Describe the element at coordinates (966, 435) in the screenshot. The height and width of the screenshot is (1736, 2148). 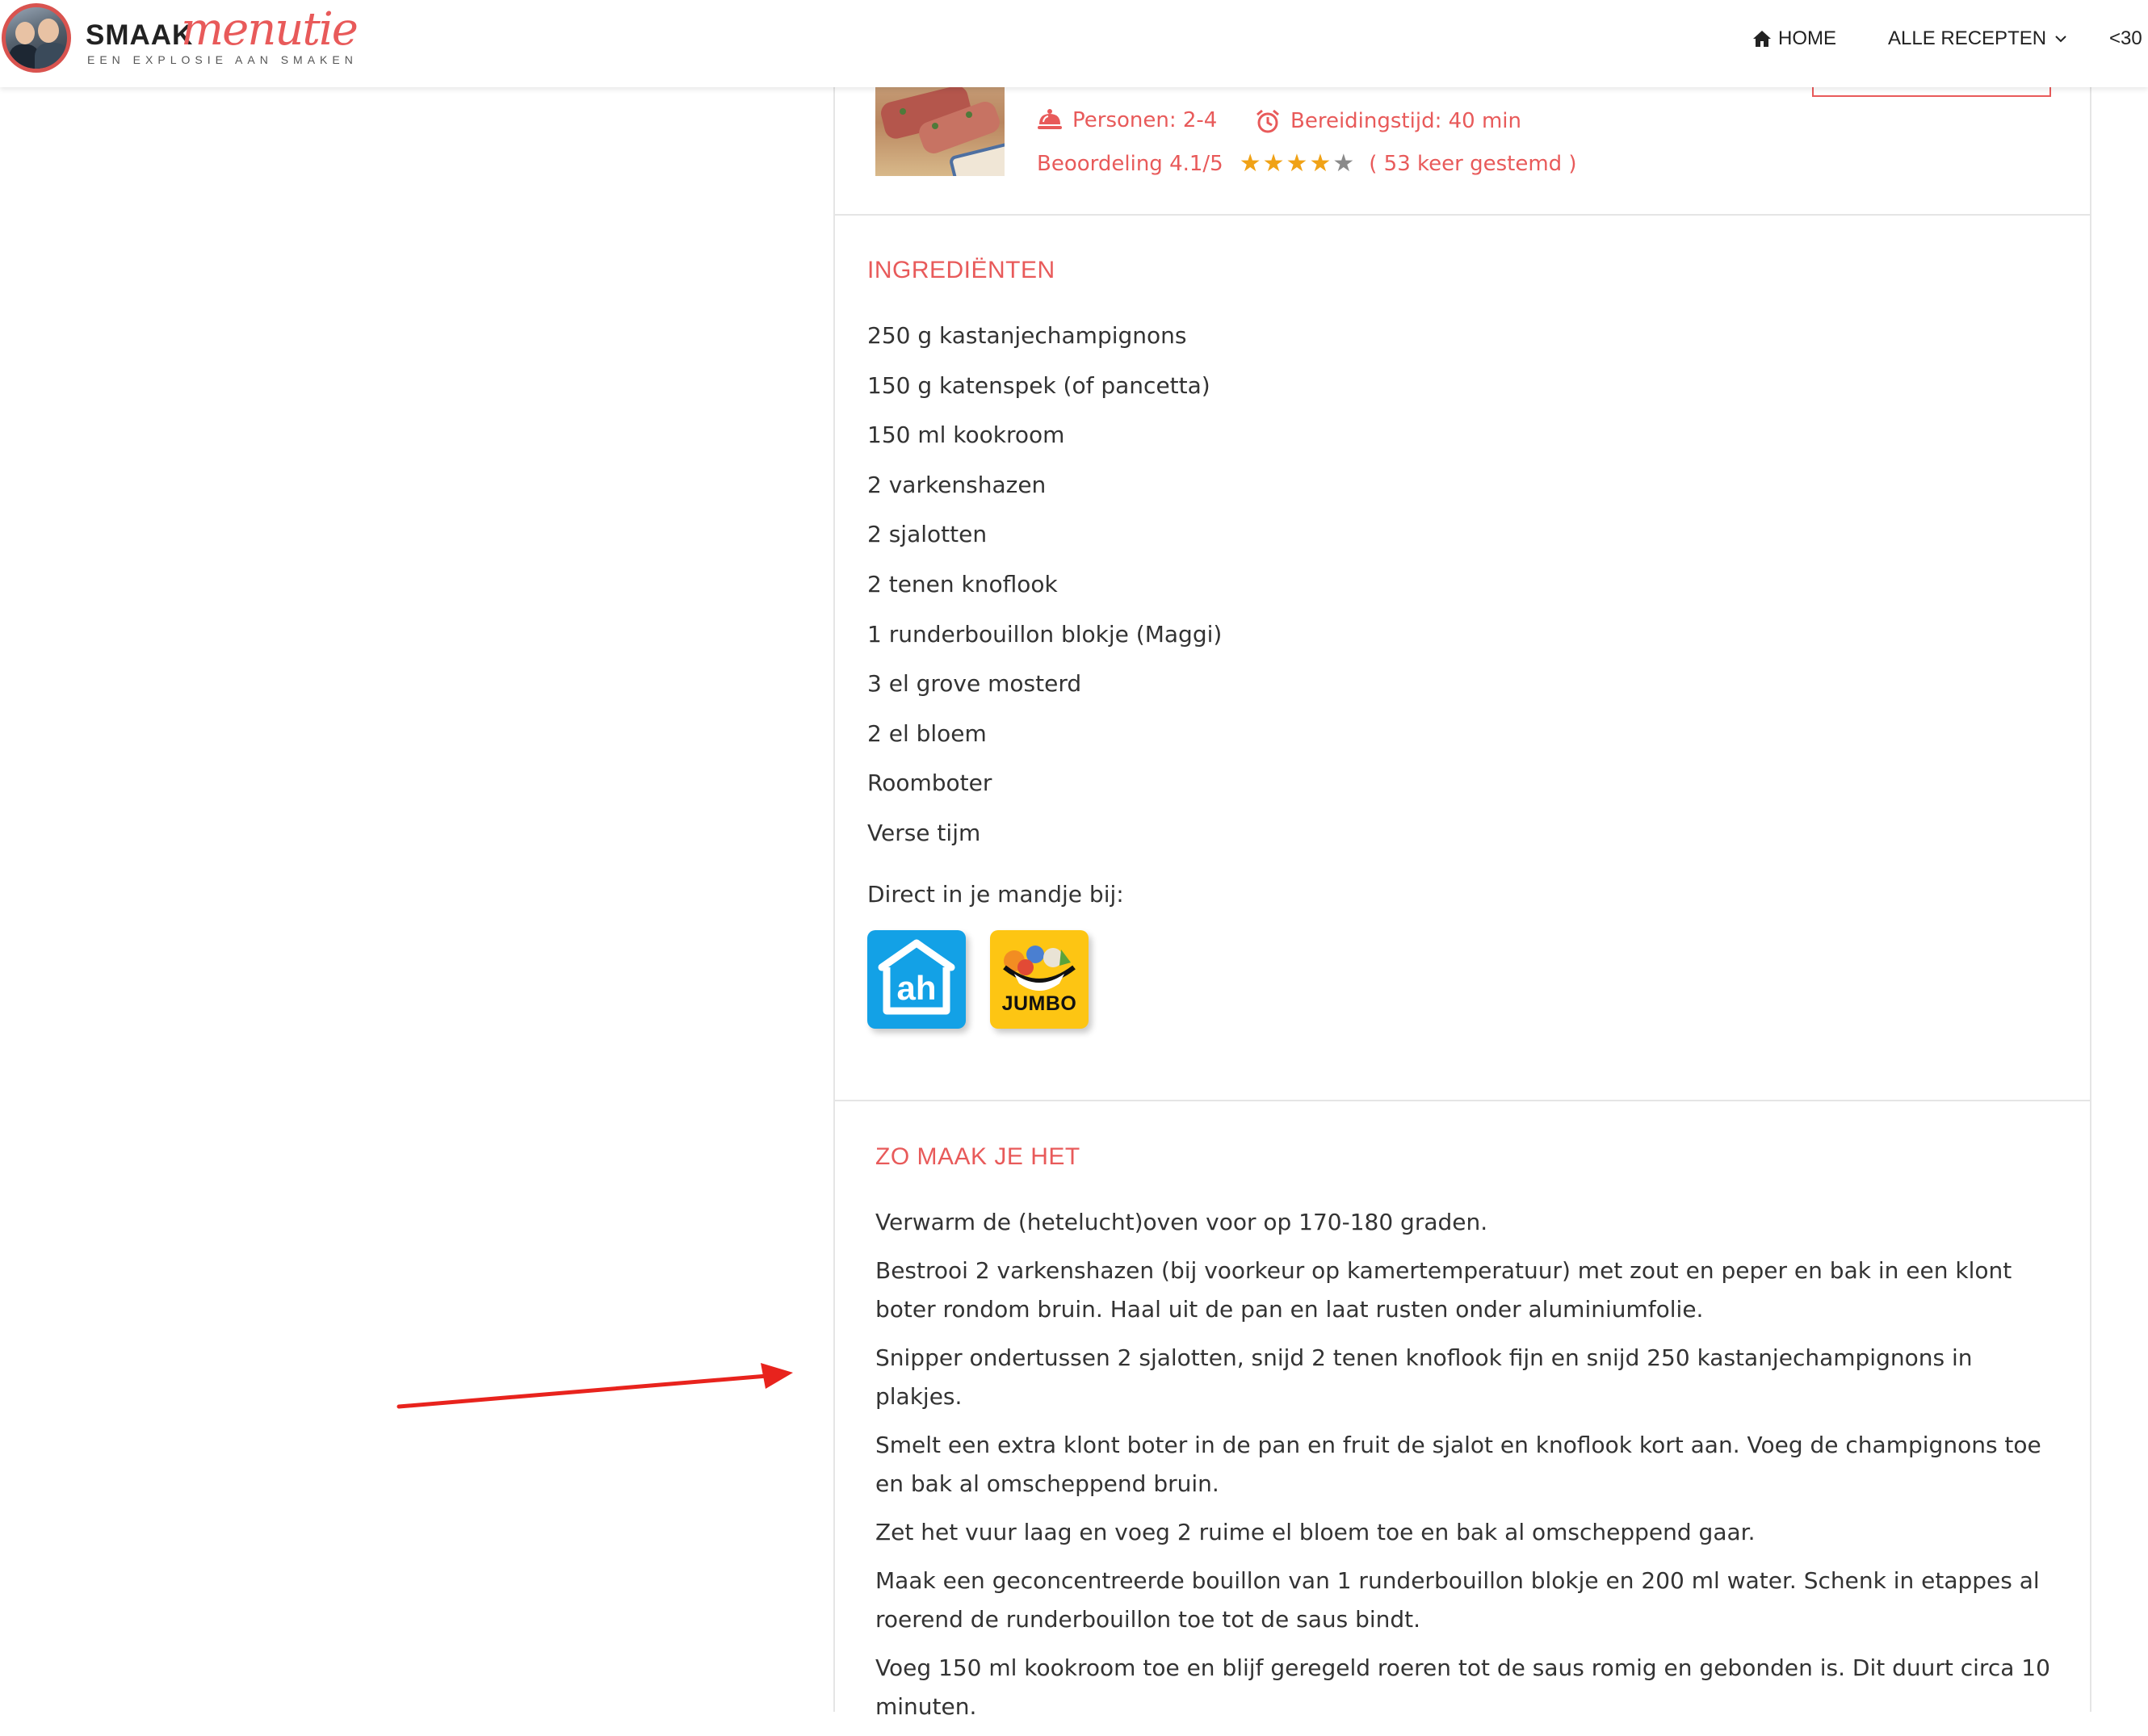
I see `ingredient-item: 150 ml kookroom` at that location.